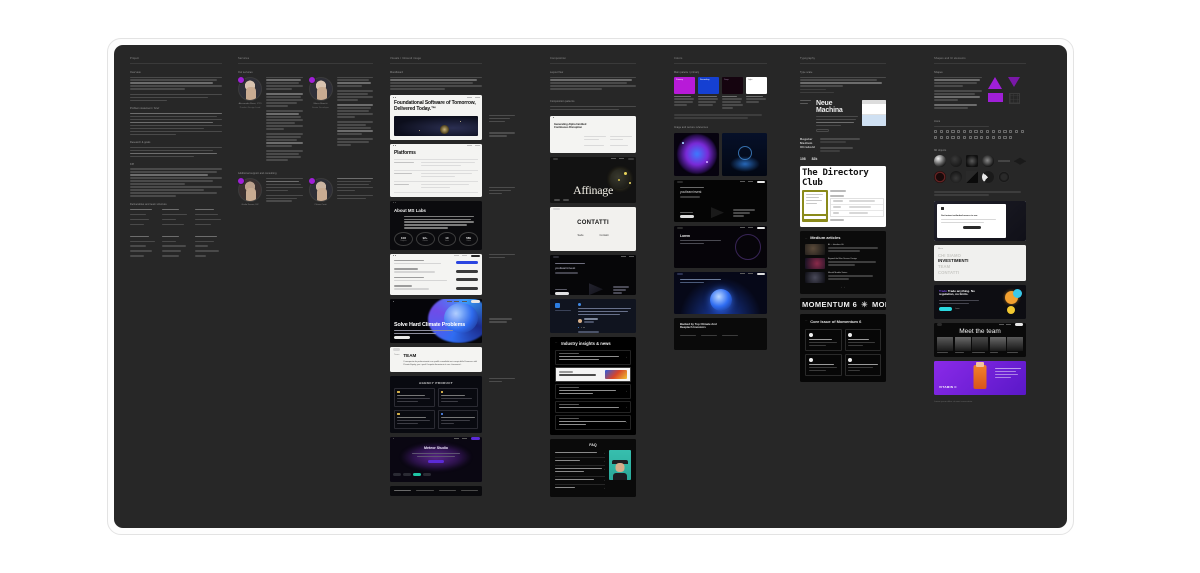 This screenshot has height=573, width=1200. What do you see at coordinates (593, 315) in the screenshot?
I see `card-quote` at bounding box center [593, 315].